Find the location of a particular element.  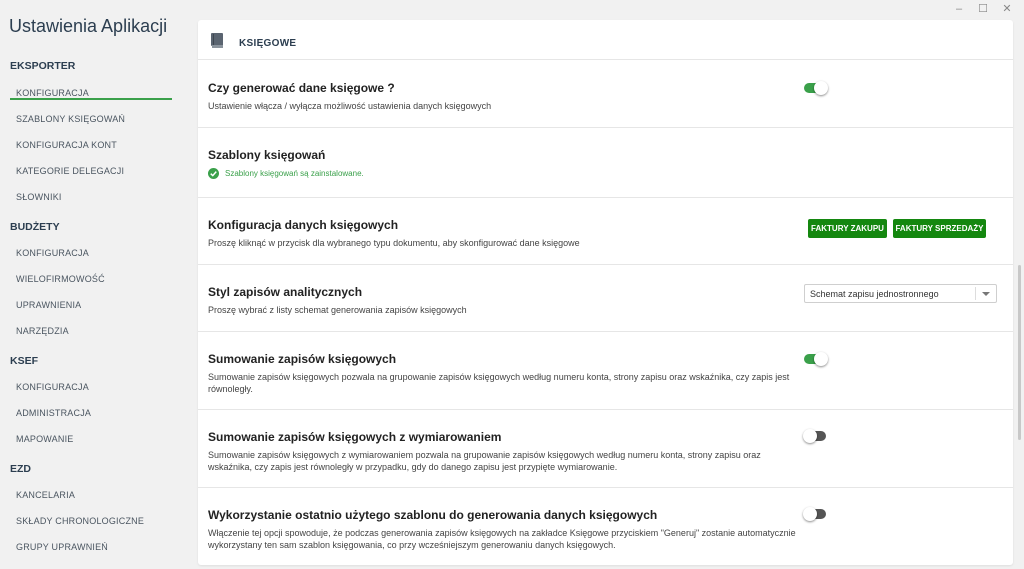

purchase-invoices-button: FAKTURY ZAKUPU is located at coordinates (847, 228).